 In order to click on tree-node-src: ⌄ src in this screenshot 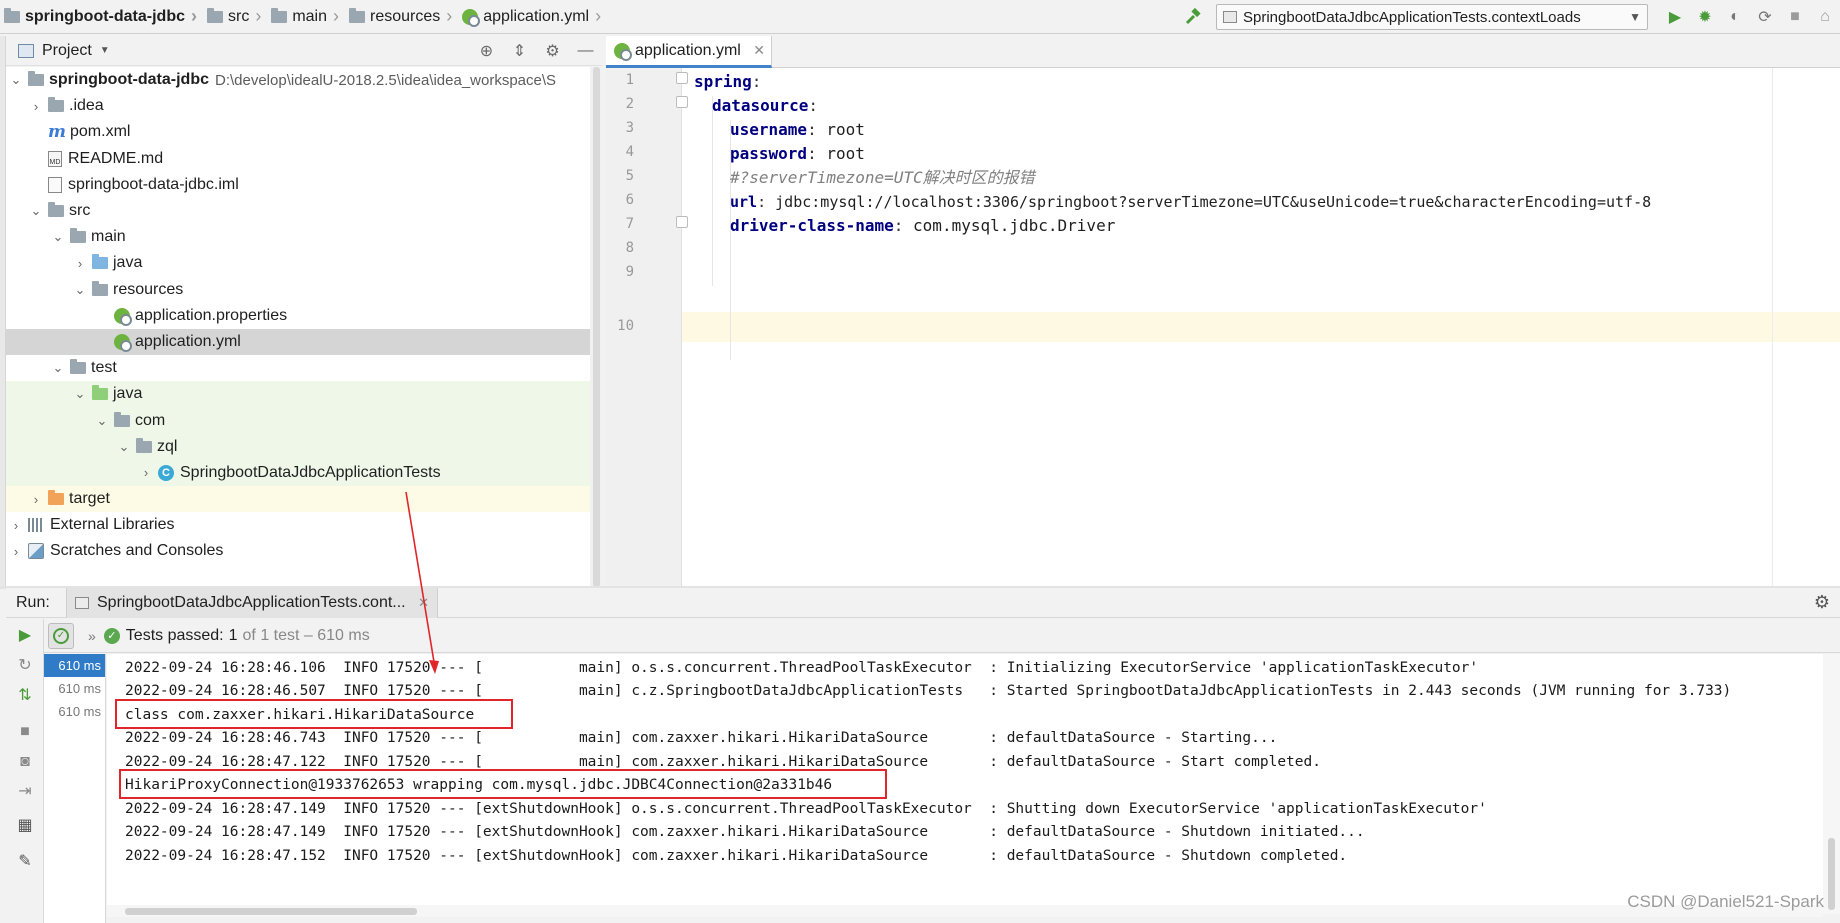, I will do `click(304, 211)`.